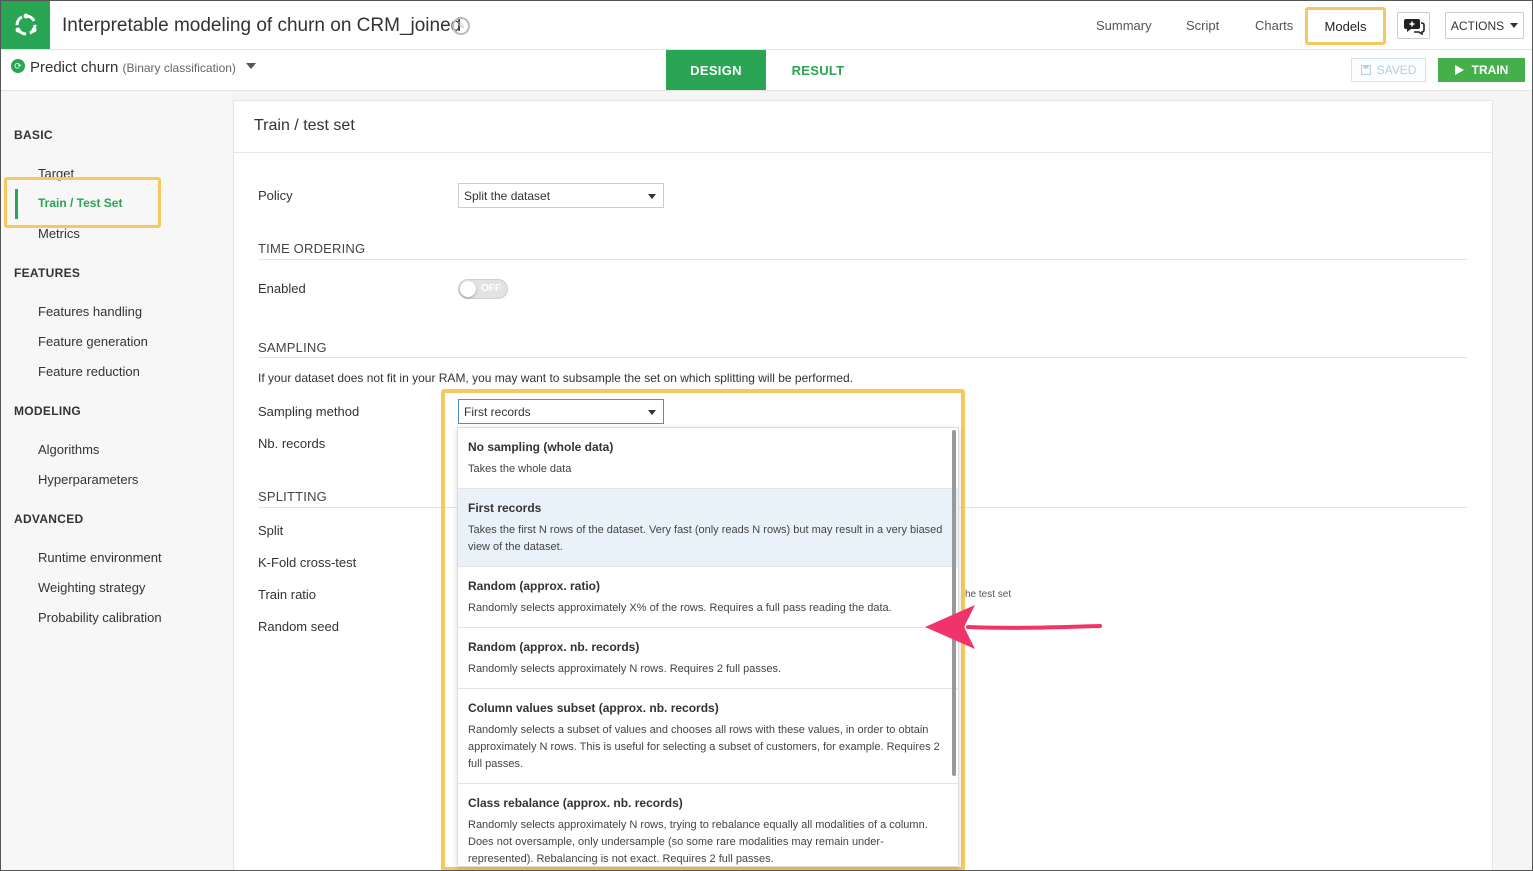 The height and width of the screenshot is (871, 1533). Describe the element at coordinates (1202, 25) in the screenshot. I see `nav-script: Script` at that location.